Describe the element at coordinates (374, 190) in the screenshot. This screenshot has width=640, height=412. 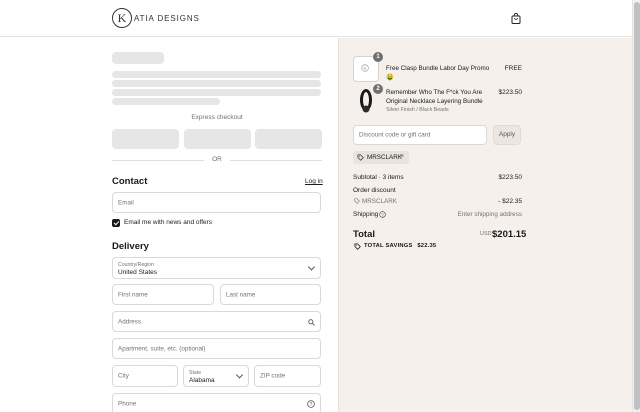
I see `order-discount-label: Order discount` at that location.